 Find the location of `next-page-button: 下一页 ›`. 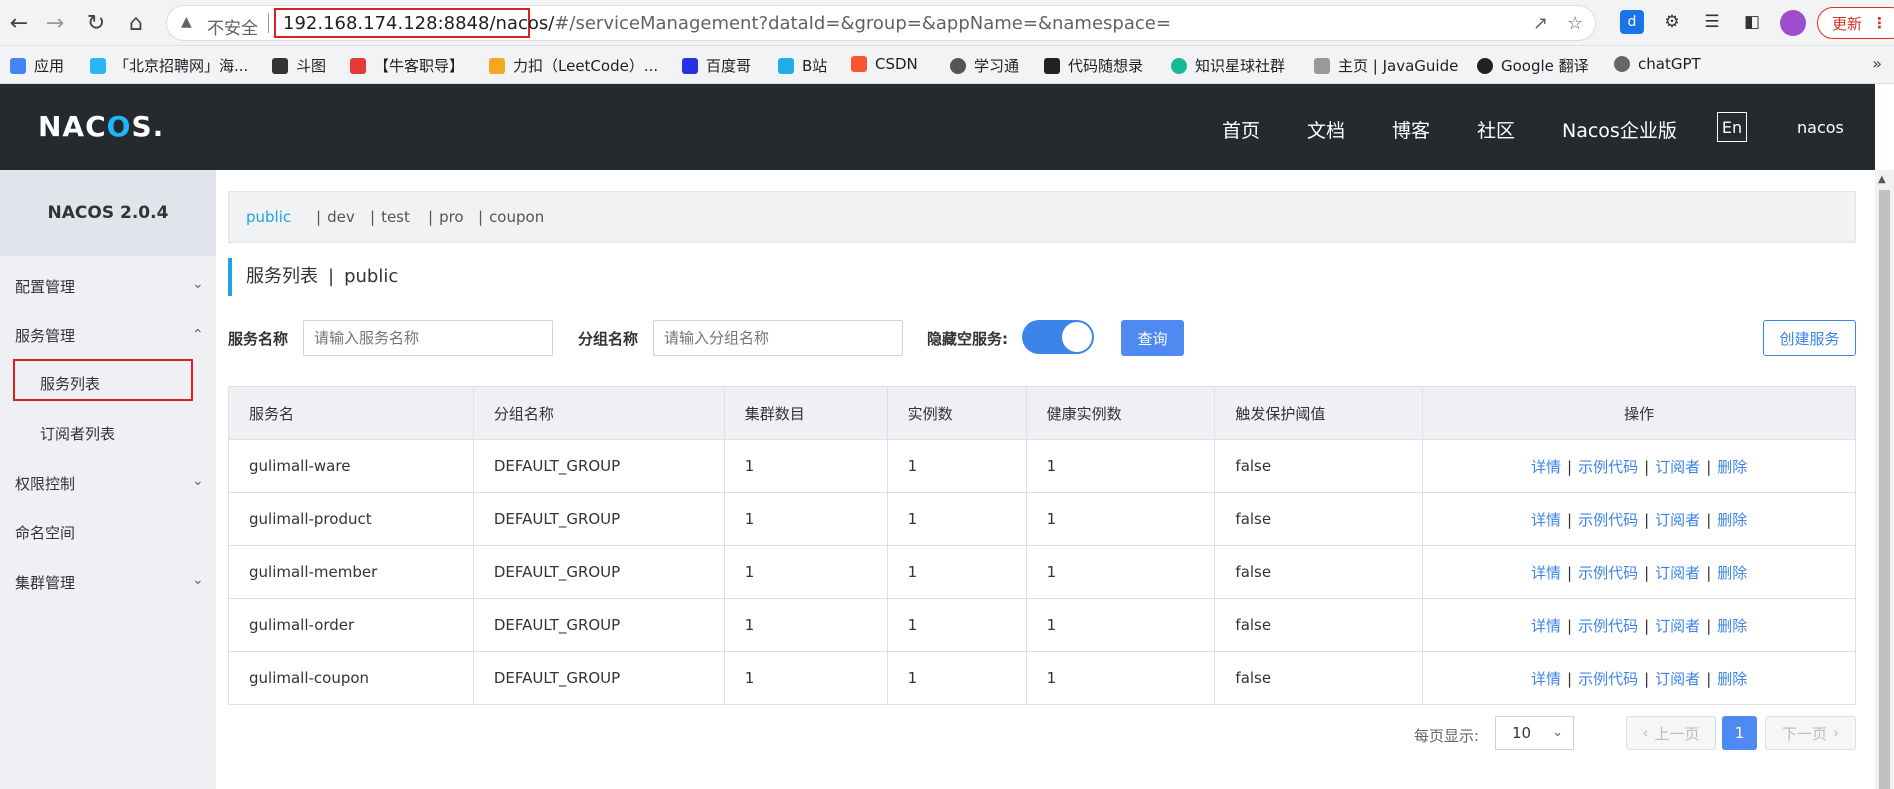

next-page-button: 下一页 › is located at coordinates (1810, 733).